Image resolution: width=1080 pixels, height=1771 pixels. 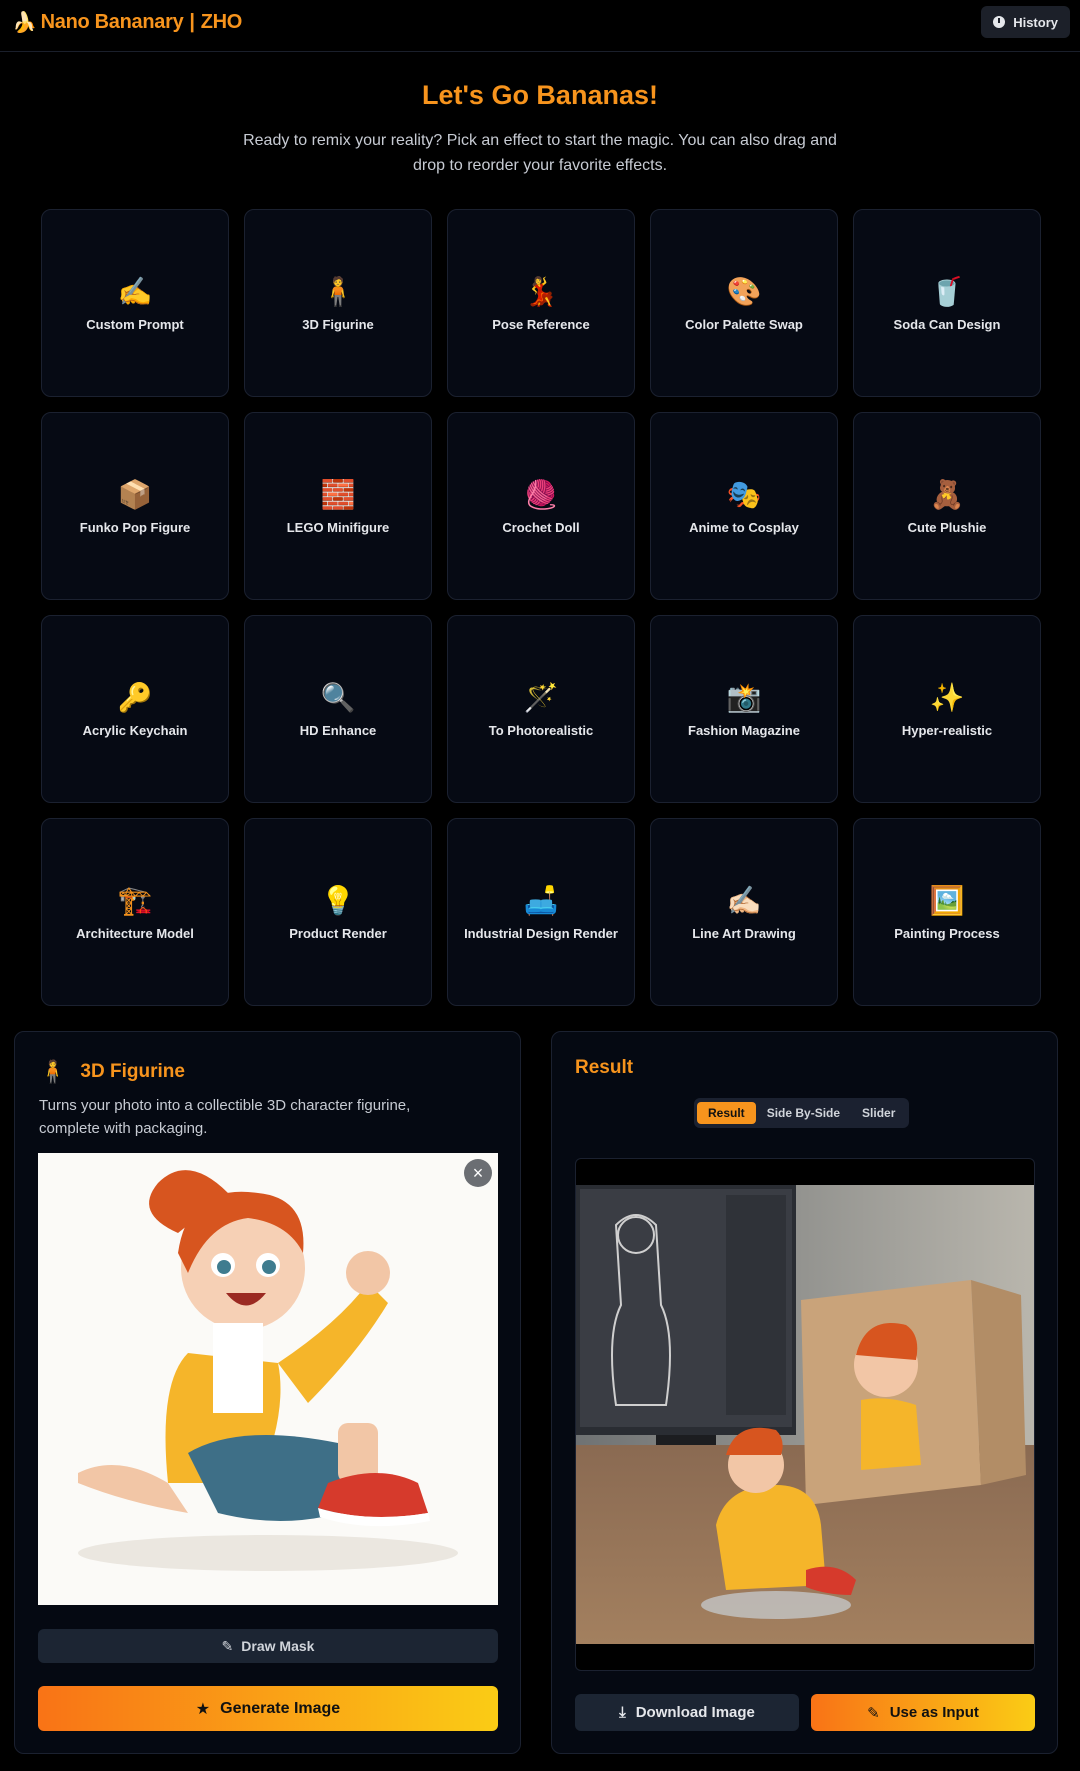 I want to click on figurine-icon: 🧍, so click(x=53, y=1071).